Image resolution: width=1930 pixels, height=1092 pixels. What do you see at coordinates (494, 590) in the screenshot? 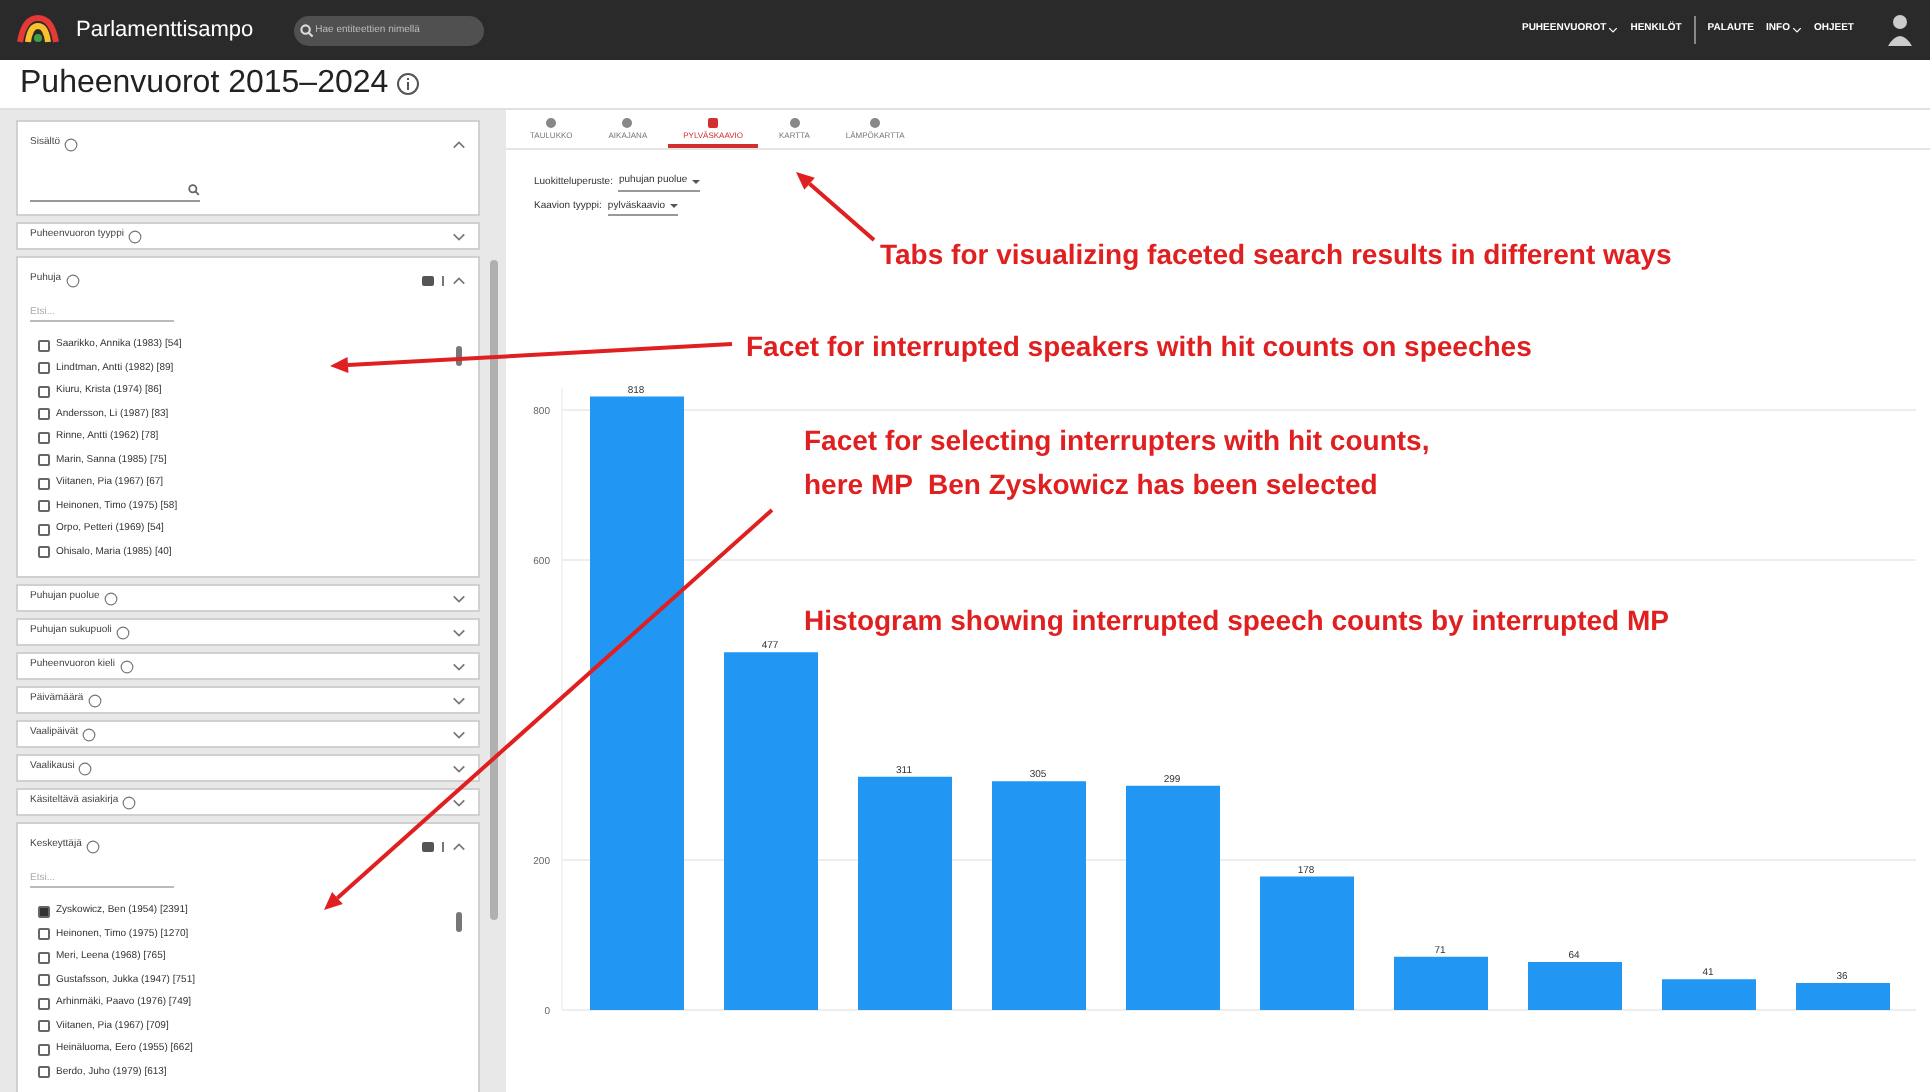
I see `scrollbar` at bounding box center [494, 590].